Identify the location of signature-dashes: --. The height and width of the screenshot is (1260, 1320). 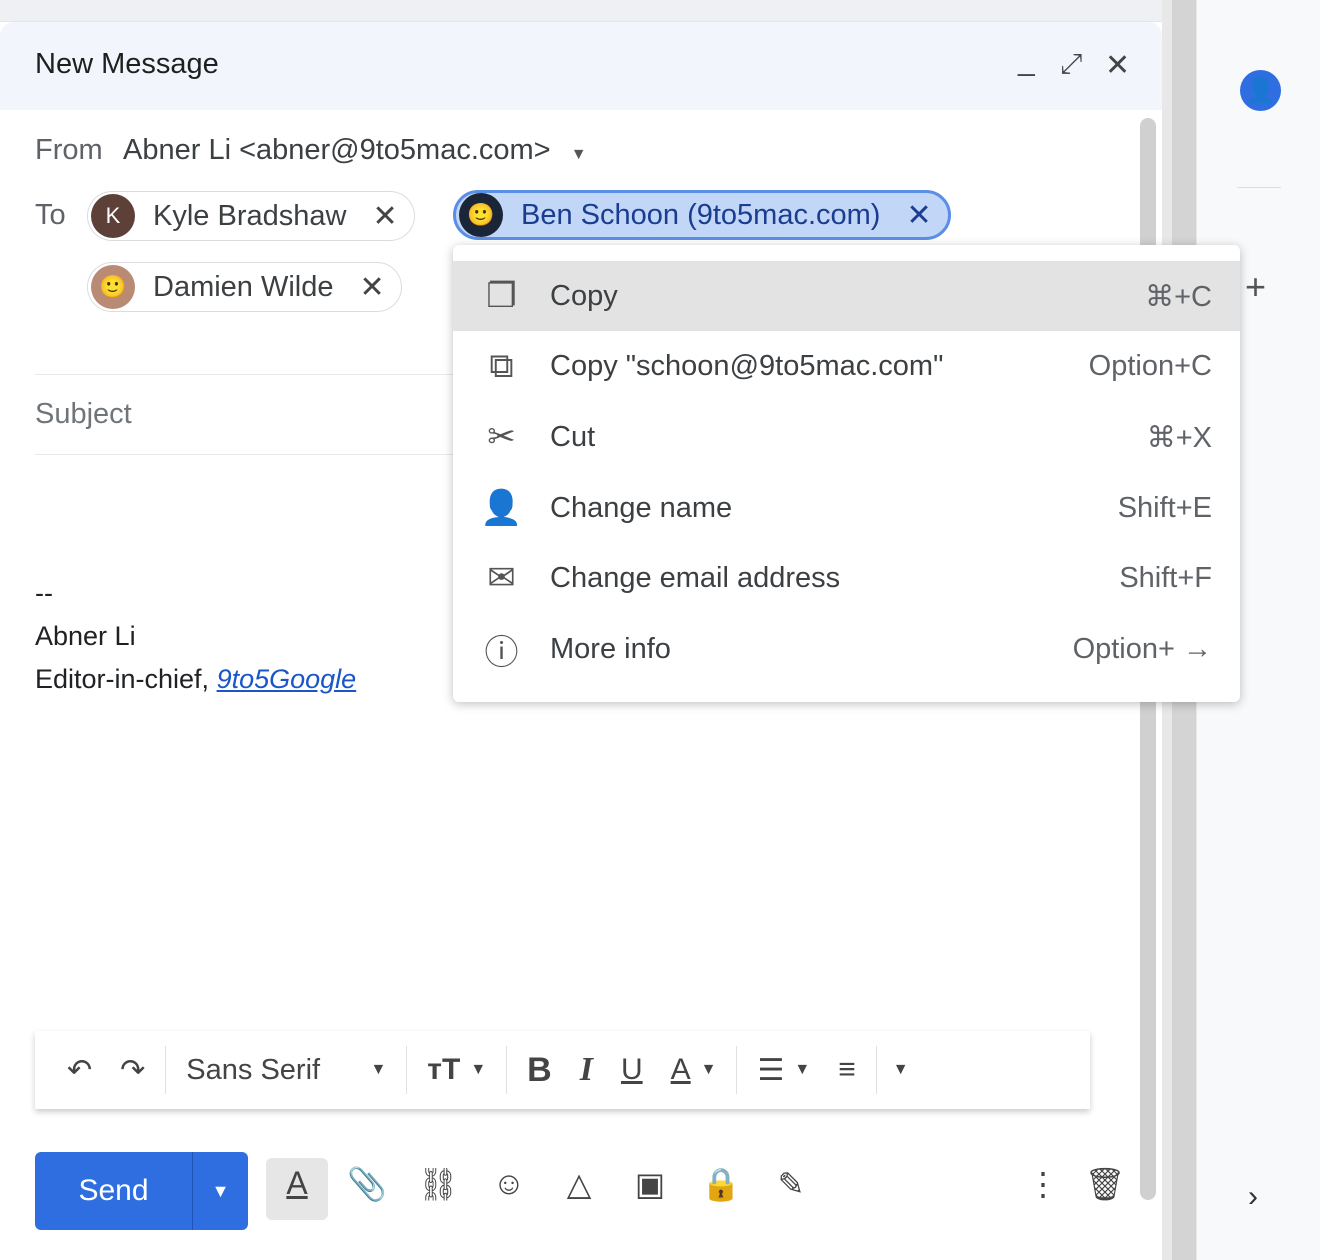
(44, 593).